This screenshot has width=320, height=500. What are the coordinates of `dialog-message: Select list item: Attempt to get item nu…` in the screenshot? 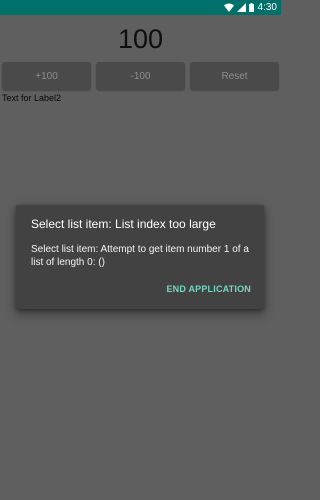 It's located at (140, 256).